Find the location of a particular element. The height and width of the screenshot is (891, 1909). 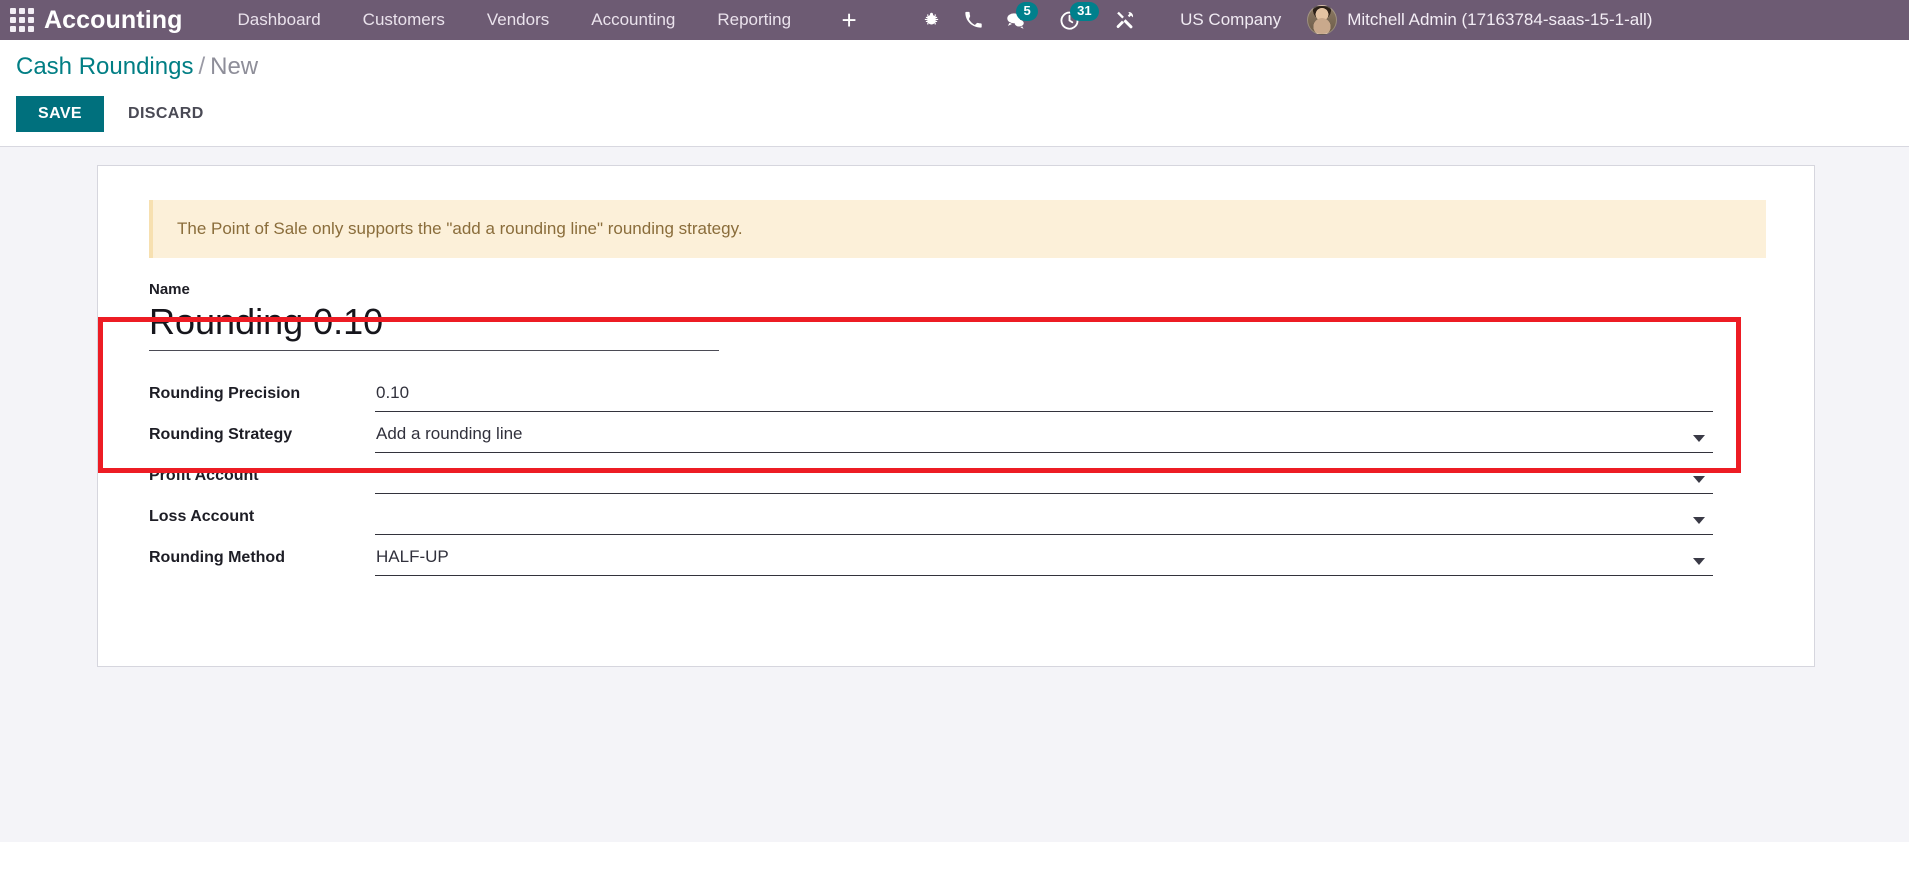

nav-item-accounting: Accounting is located at coordinates (633, 20).